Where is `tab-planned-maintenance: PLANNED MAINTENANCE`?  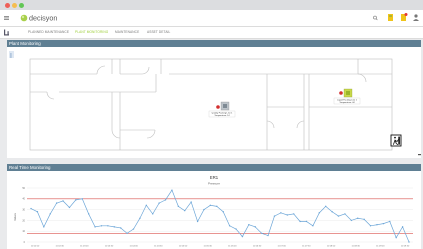 tab-planned-maintenance: PLANNED MAINTENANCE is located at coordinates (48, 32).